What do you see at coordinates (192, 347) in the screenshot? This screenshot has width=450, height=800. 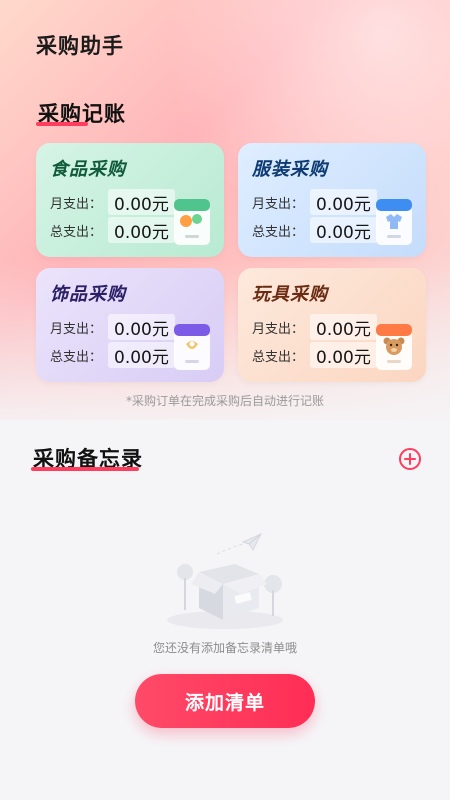 I see `accessory-bag-icon` at bounding box center [192, 347].